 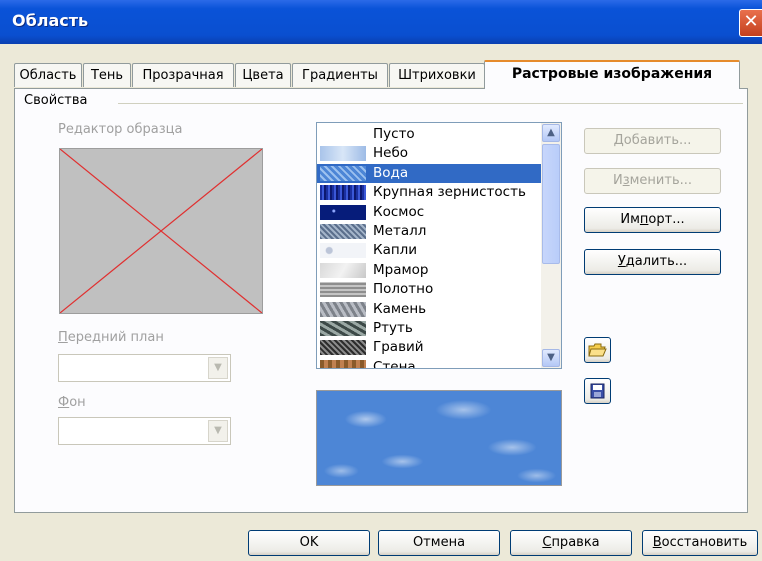 I want to click on tab-hatching: Штриховки, so click(x=437, y=75).